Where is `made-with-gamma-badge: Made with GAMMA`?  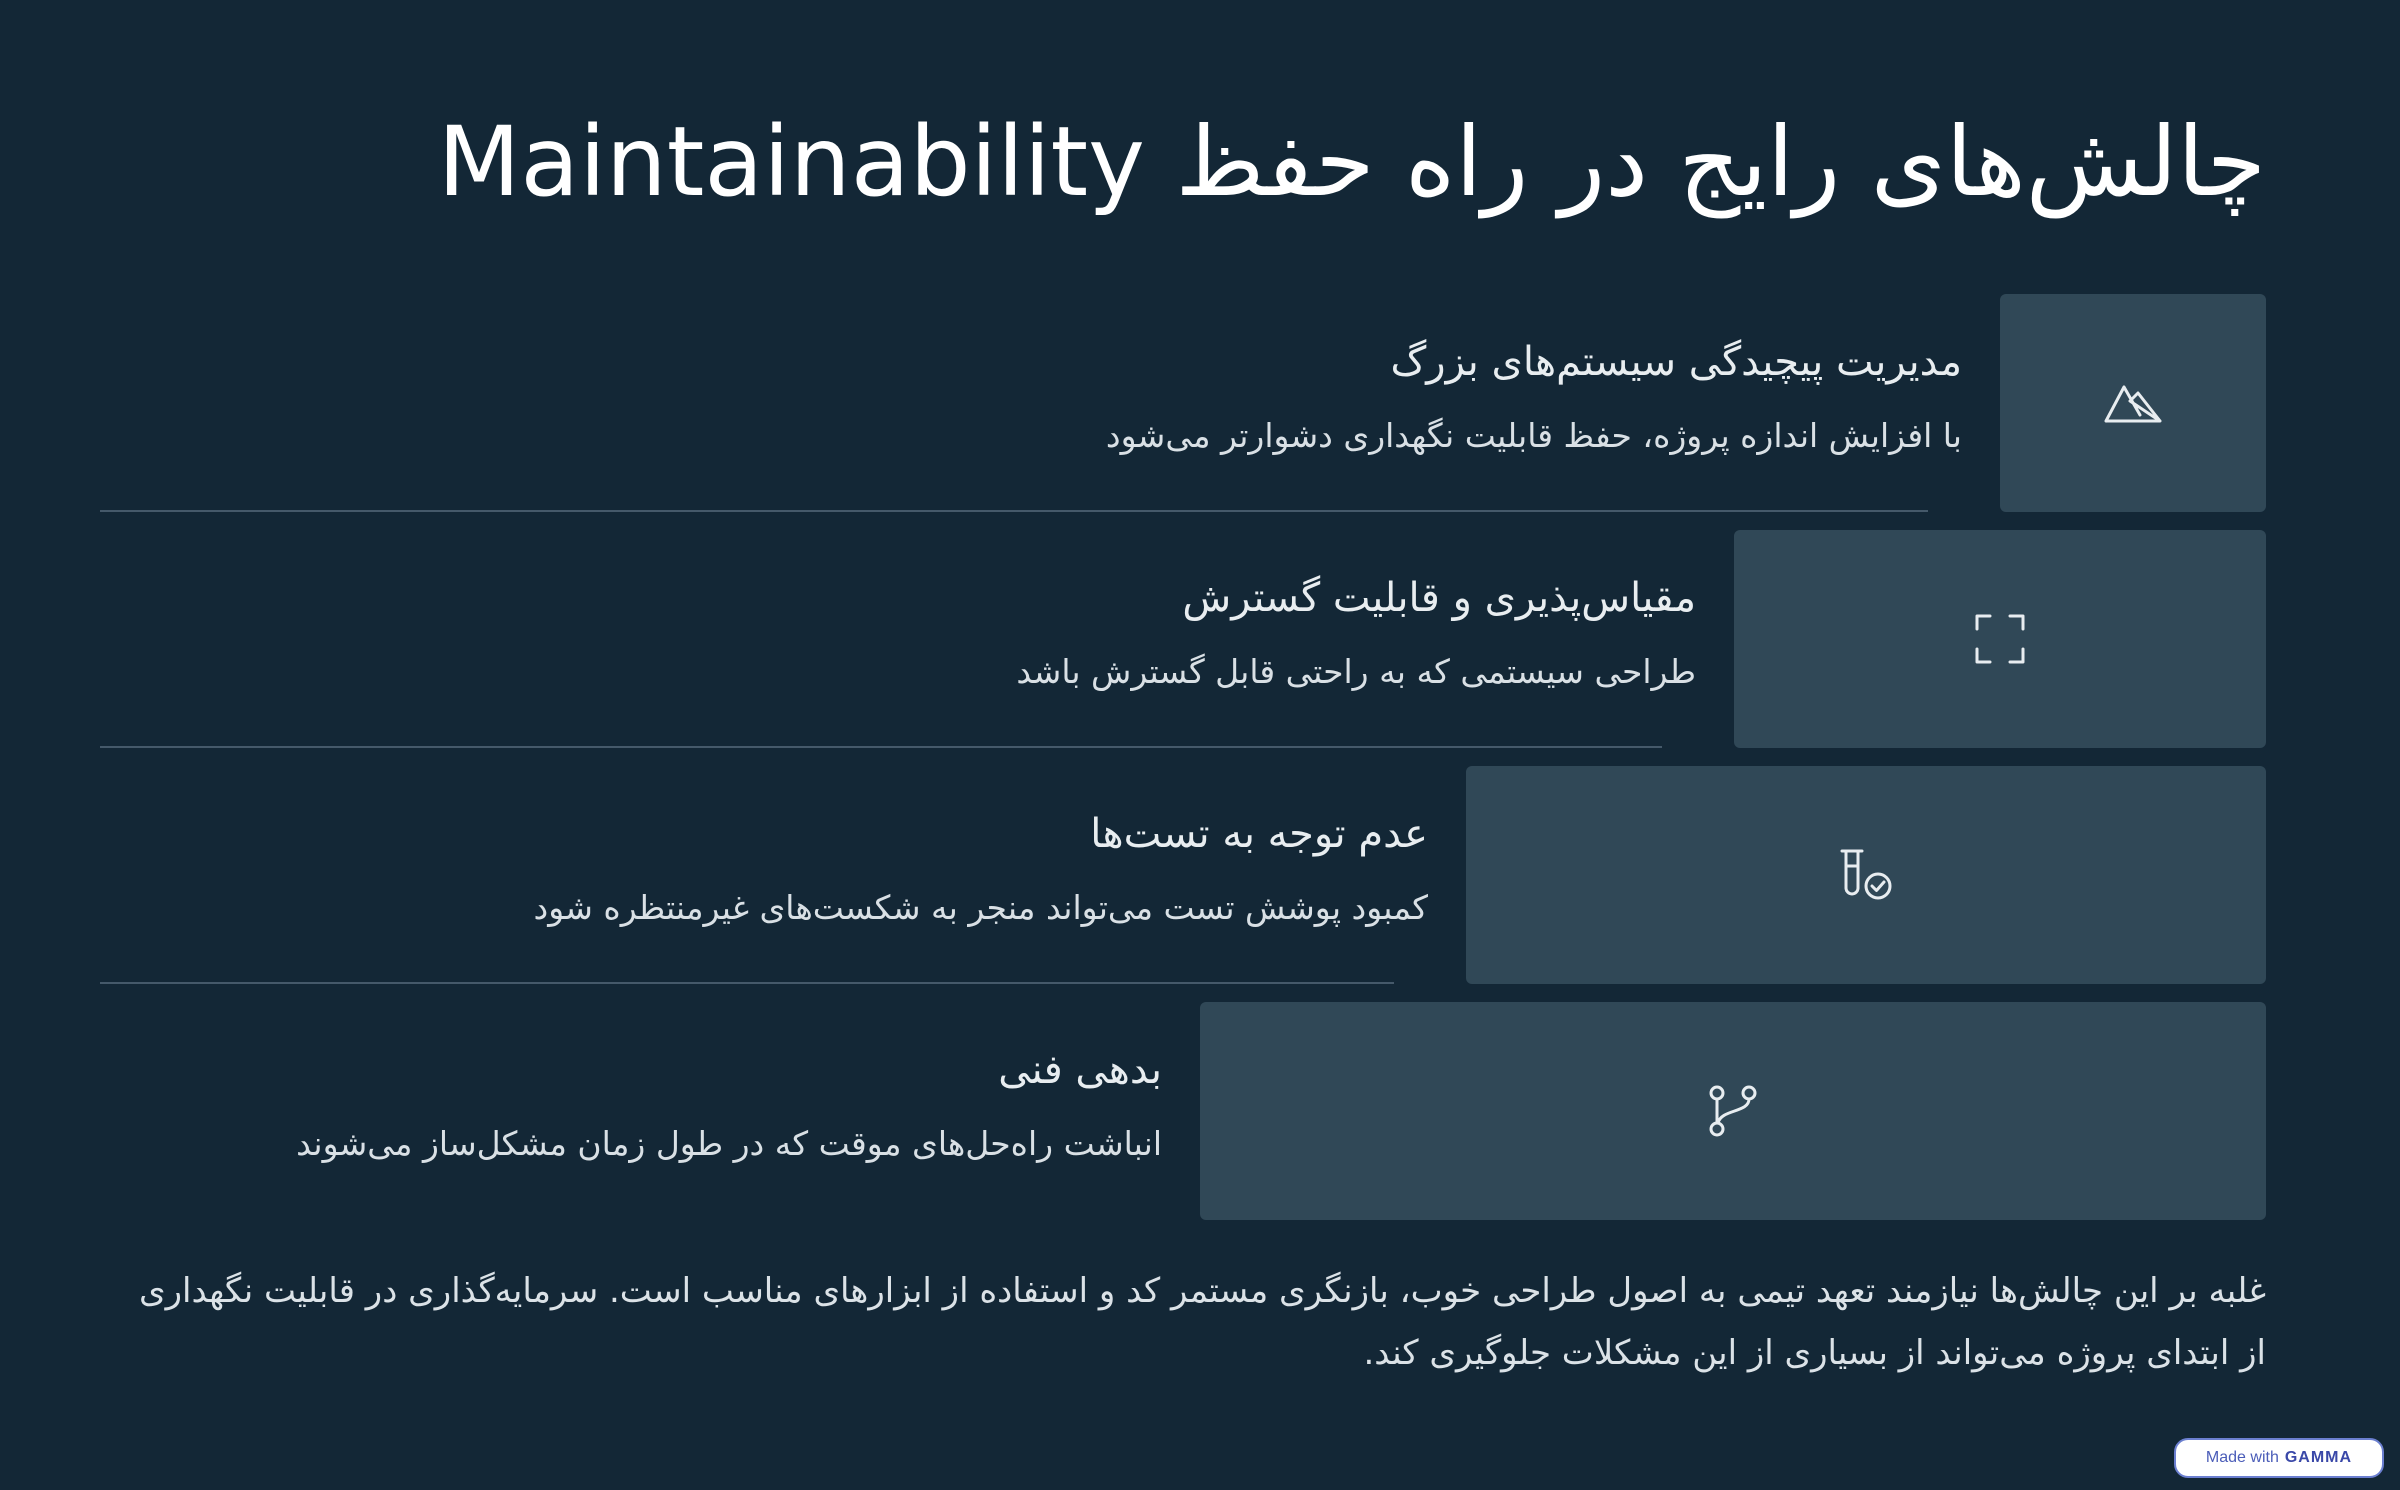 made-with-gamma-badge: Made with GAMMA is located at coordinates (2279, 1458).